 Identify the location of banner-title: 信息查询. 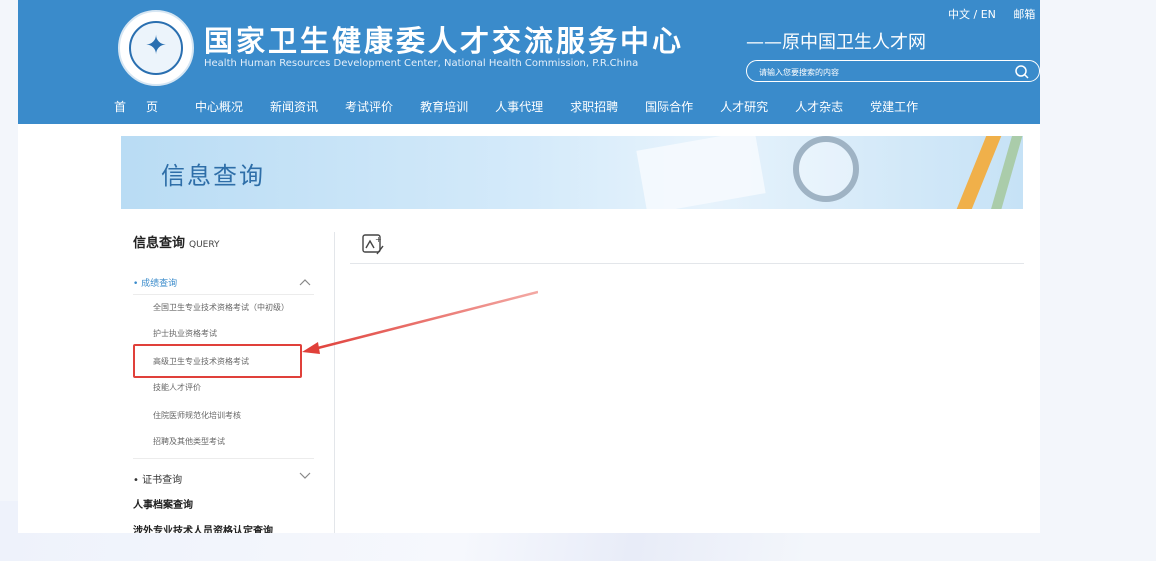
(213, 176).